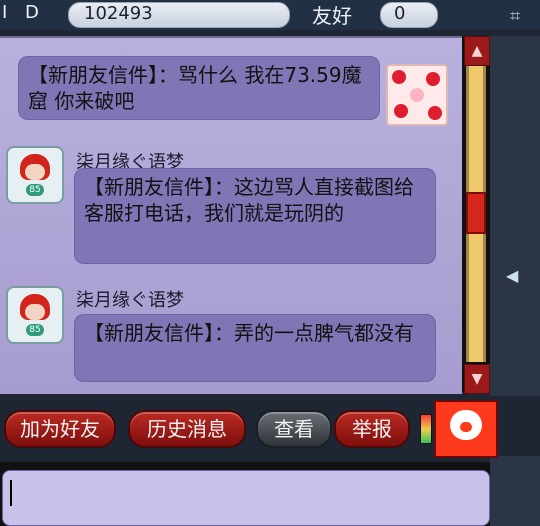 This screenshot has height=526, width=540. I want to click on player-avatar-right, so click(417, 95).